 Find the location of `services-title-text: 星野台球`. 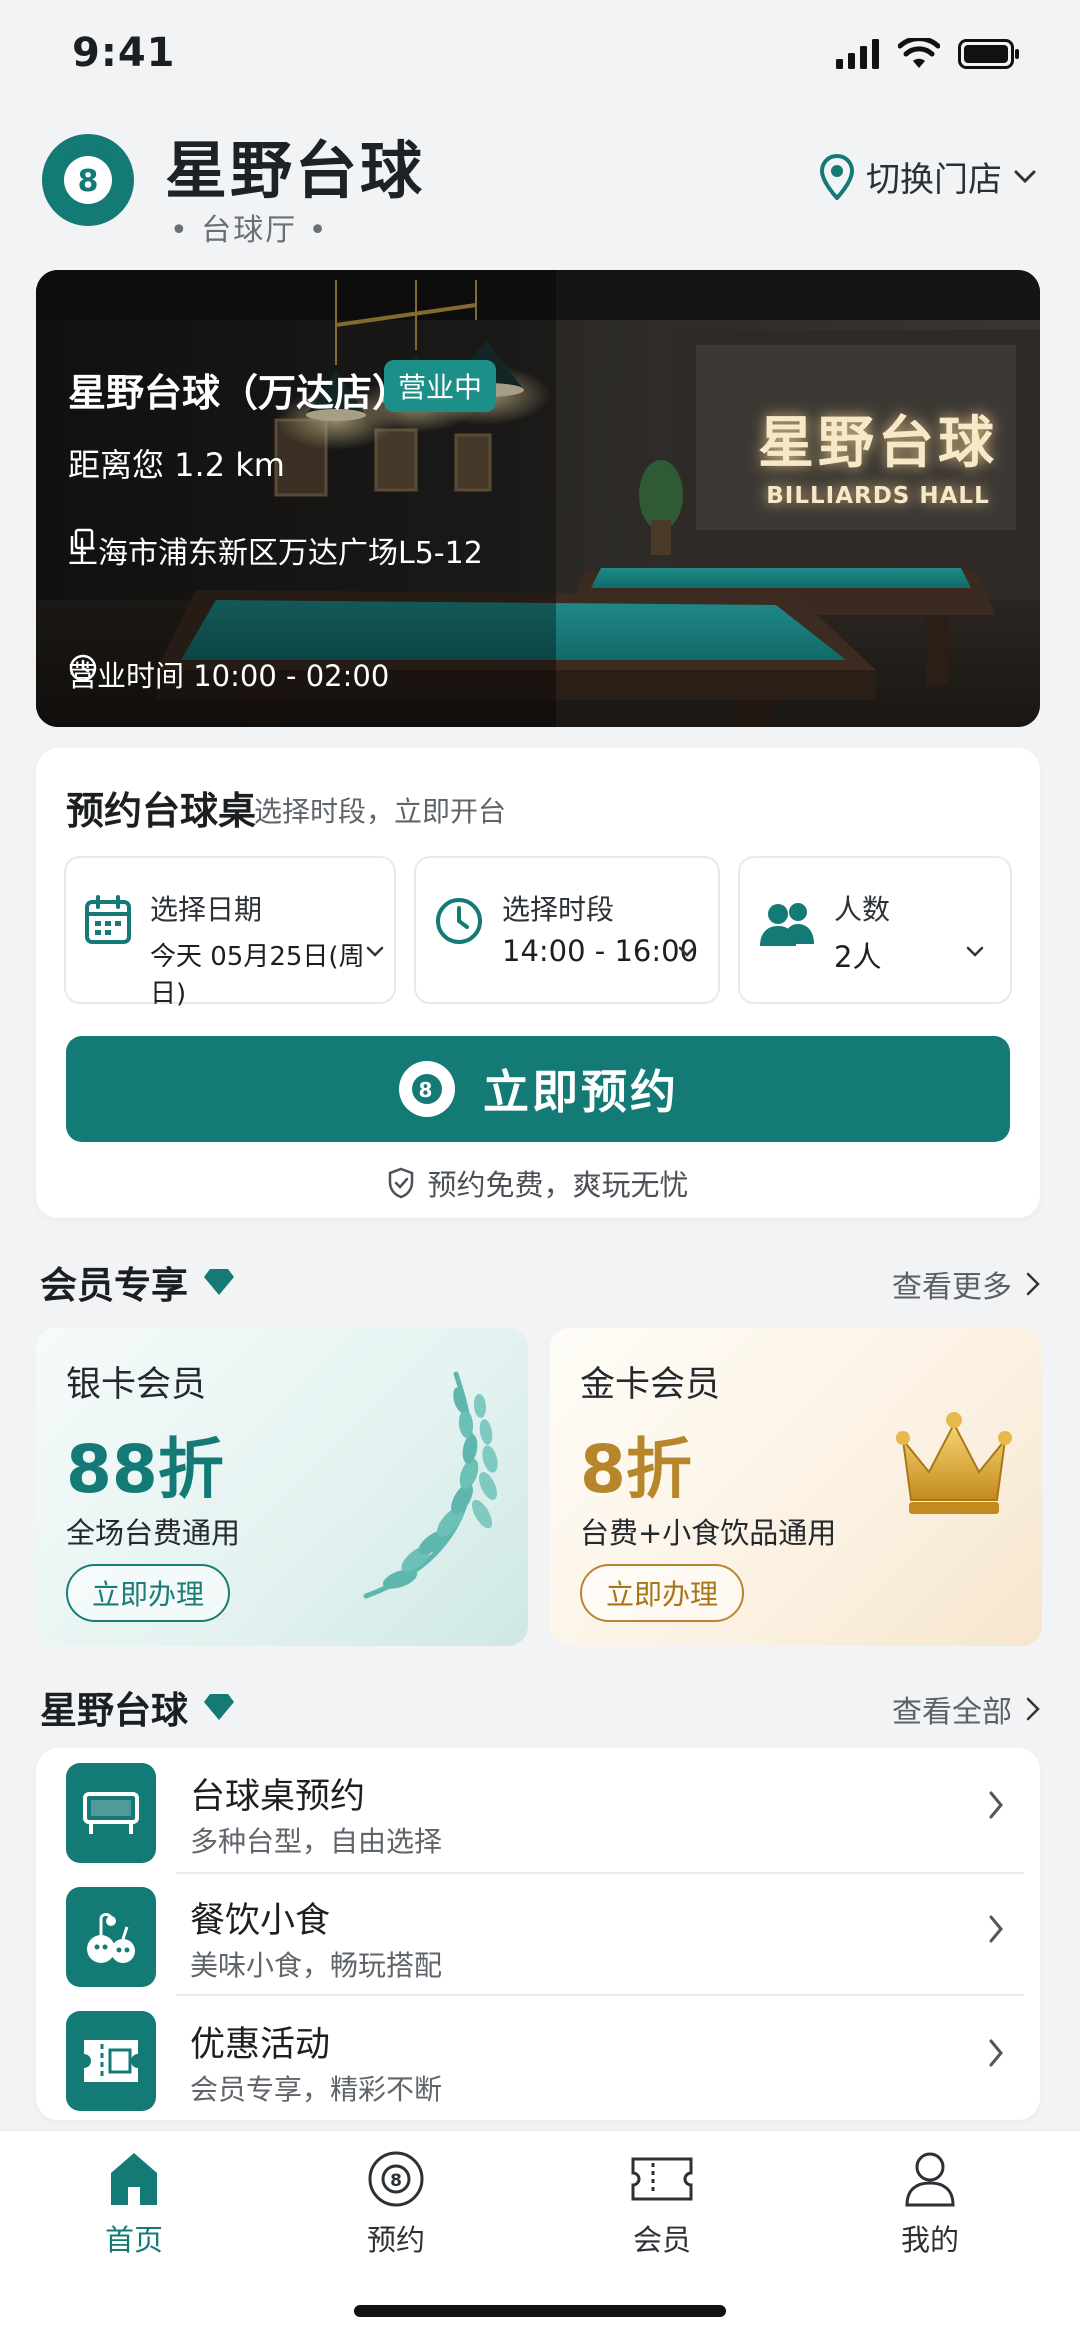

services-title-text: 星野台球 is located at coordinates (114, 1710).